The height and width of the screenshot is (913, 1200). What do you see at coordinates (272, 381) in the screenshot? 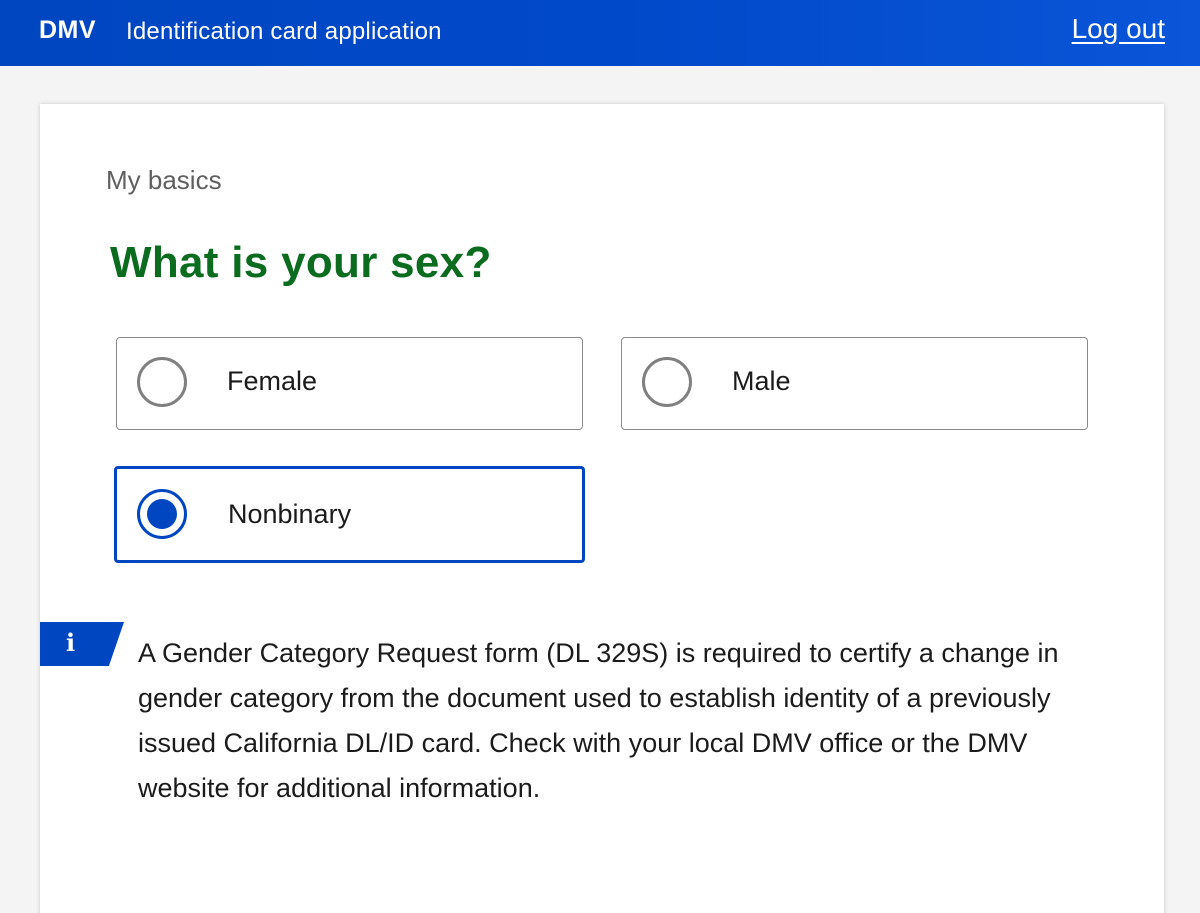
I see `radio-option-label: Female` at bounding box center [272, 381].